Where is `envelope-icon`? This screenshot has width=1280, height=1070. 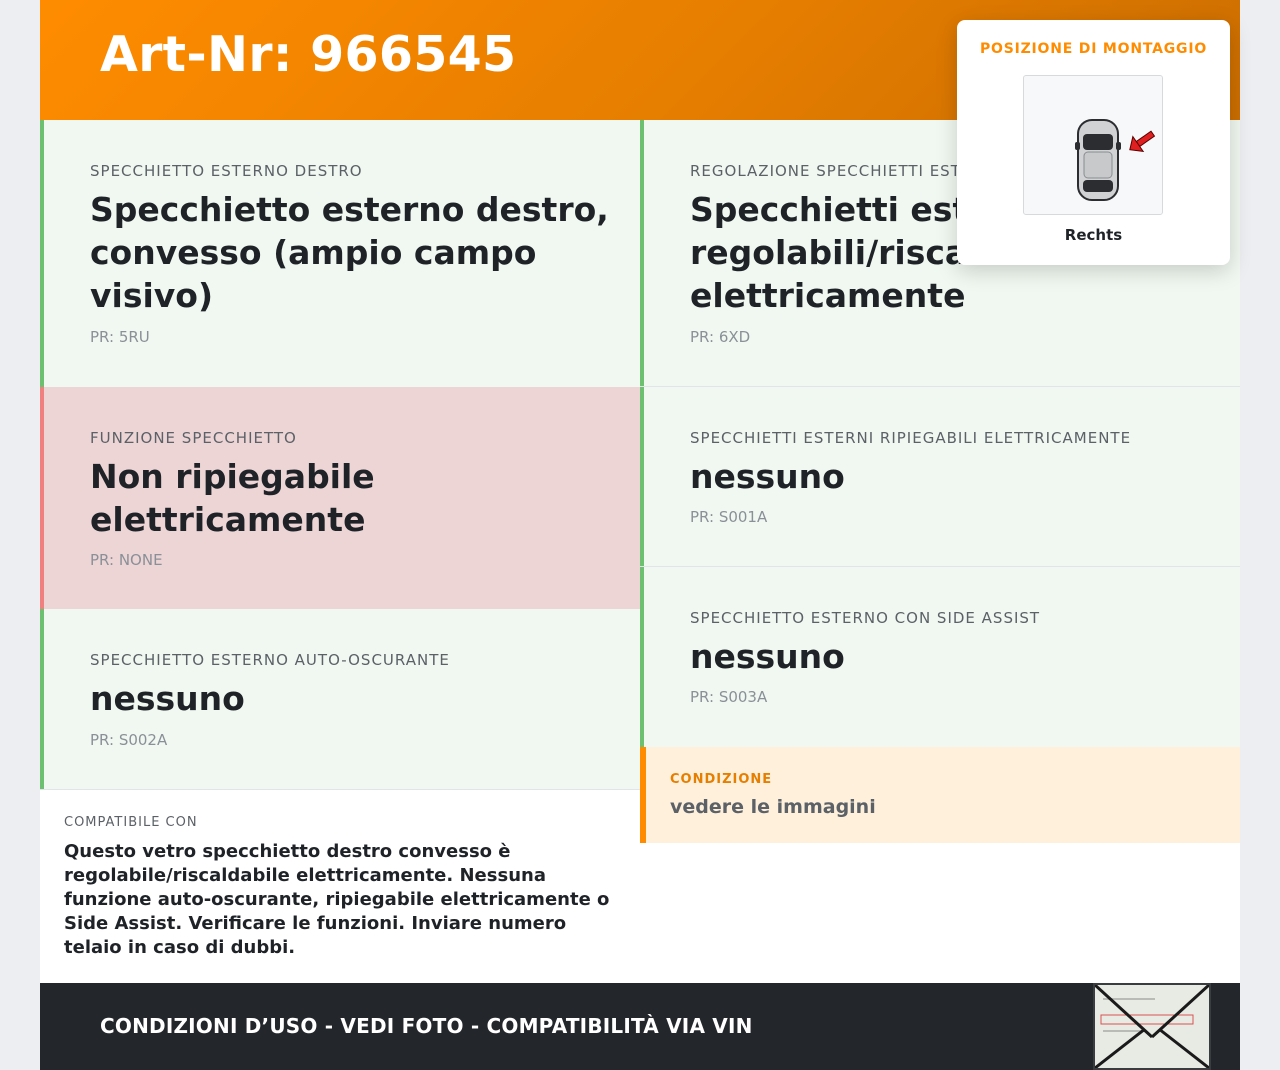
envelope-icon is located at coordinates (1152, 1026).